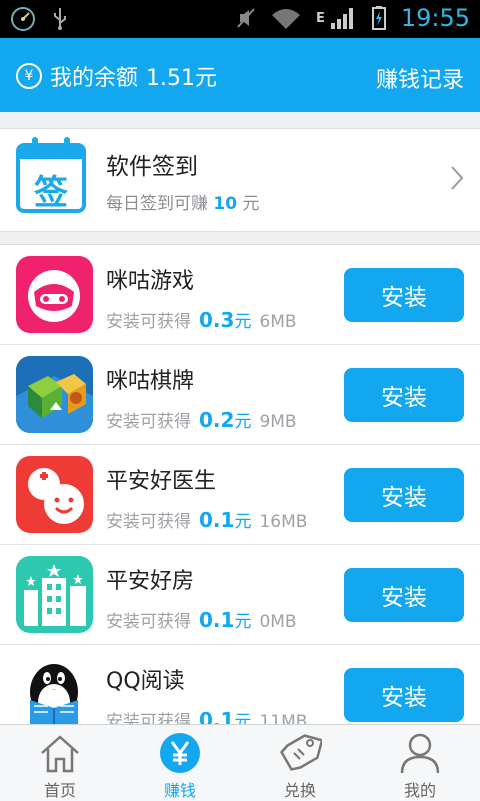 The width and height of the screenshot is (480, 801). I want to click on signin-sub-prefix: 每日签到可赚, so click(157, 204).